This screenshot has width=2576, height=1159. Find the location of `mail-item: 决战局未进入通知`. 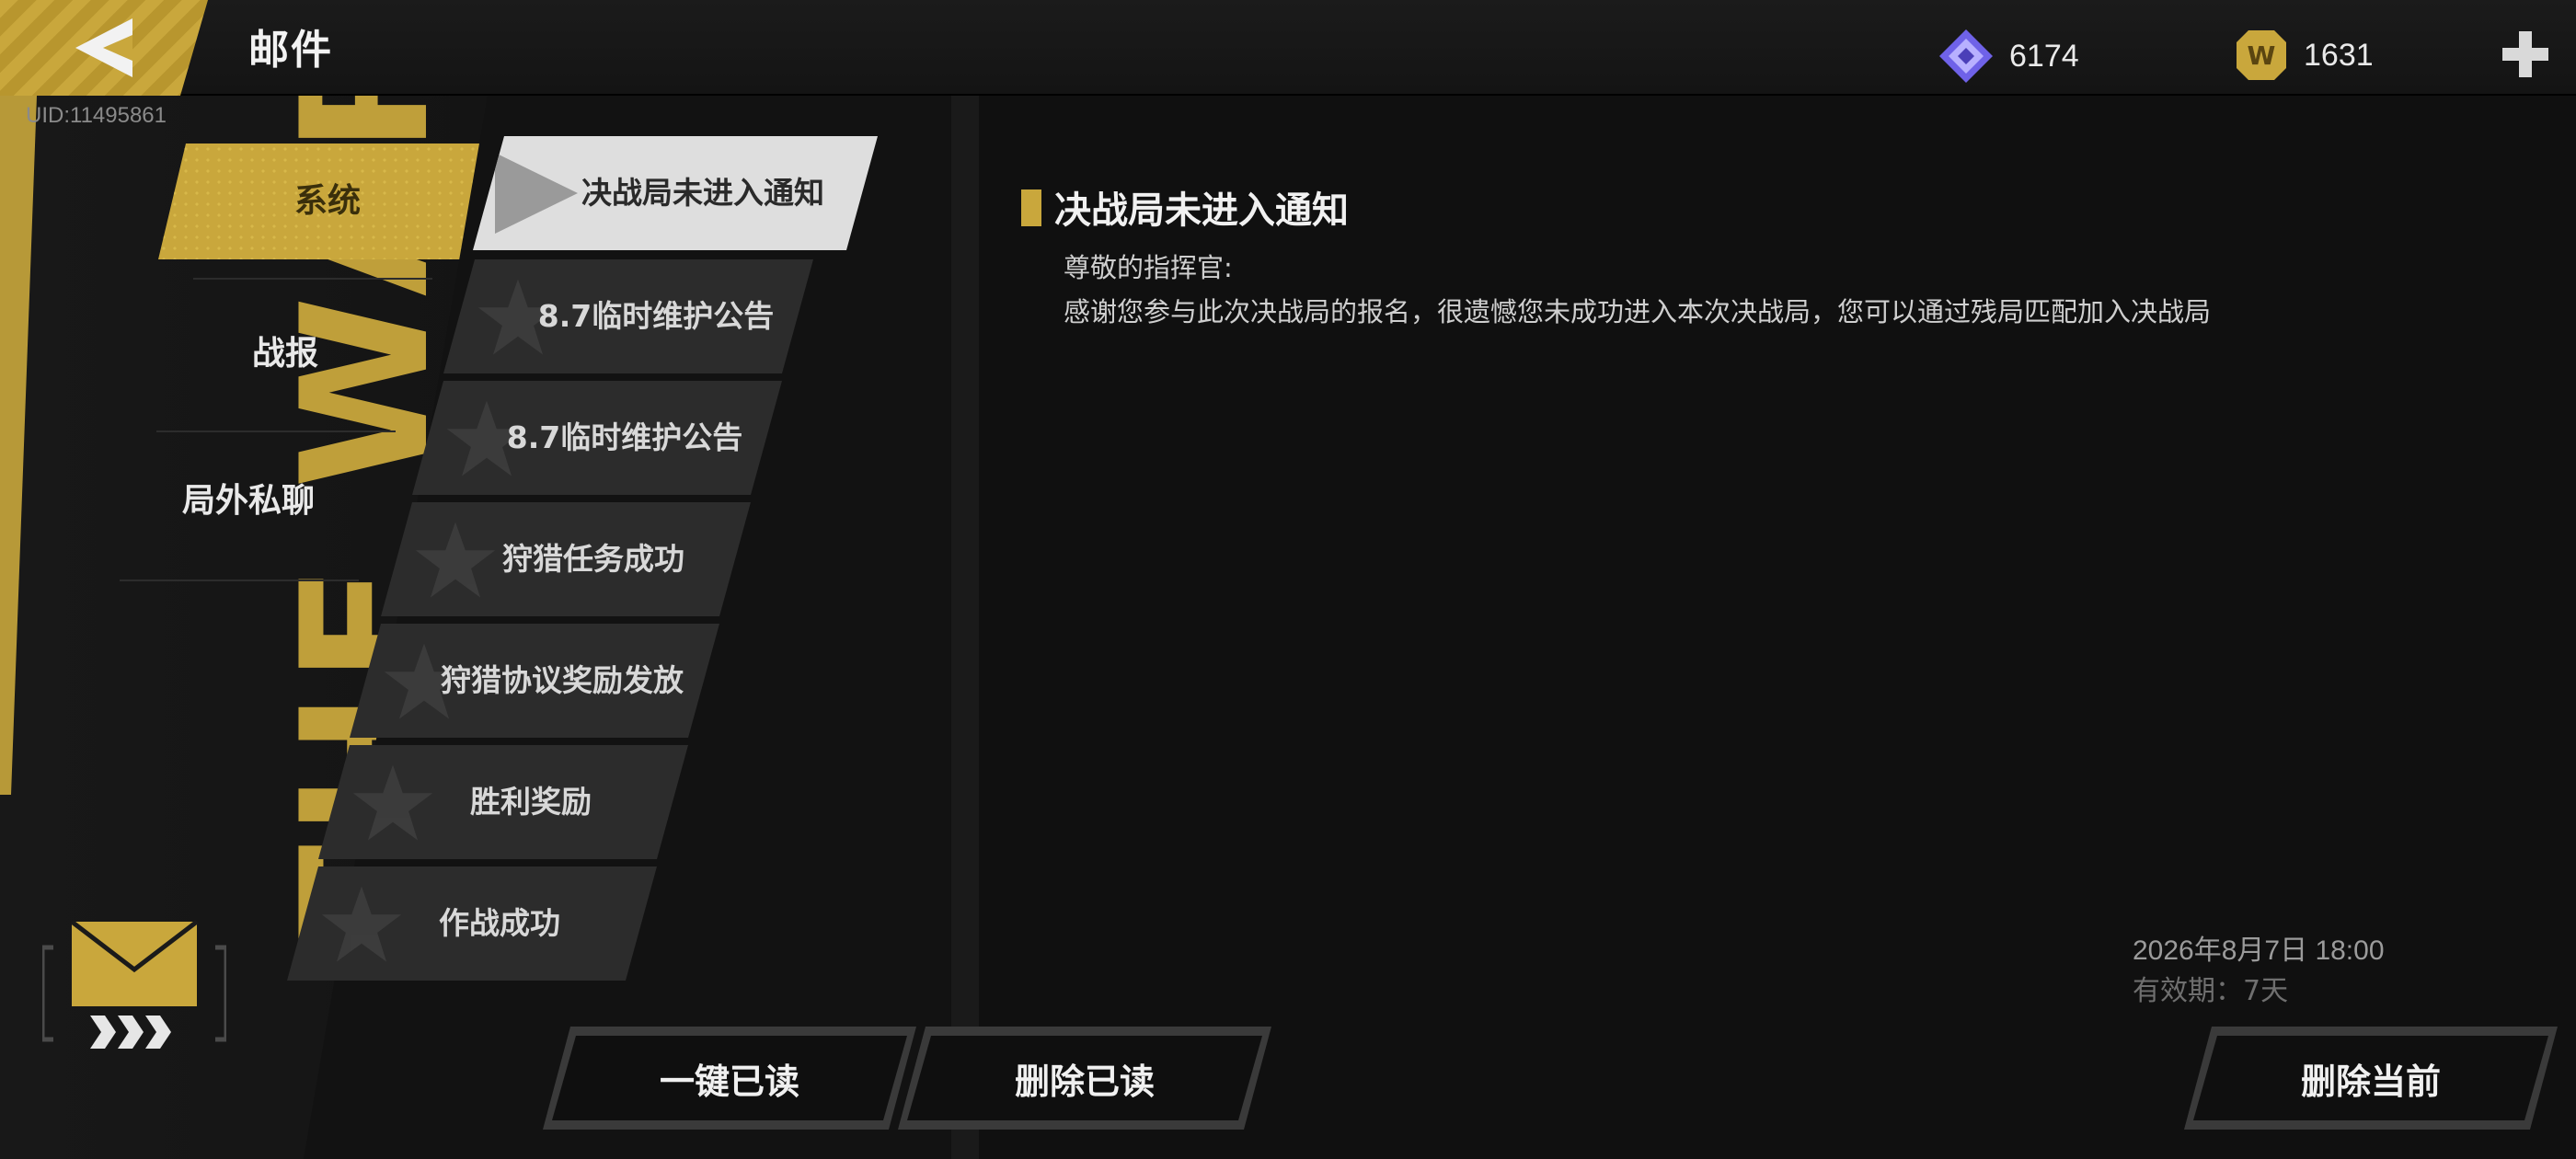

mail-item: 决战局未进入通知 is located at coordinates (675, 193).